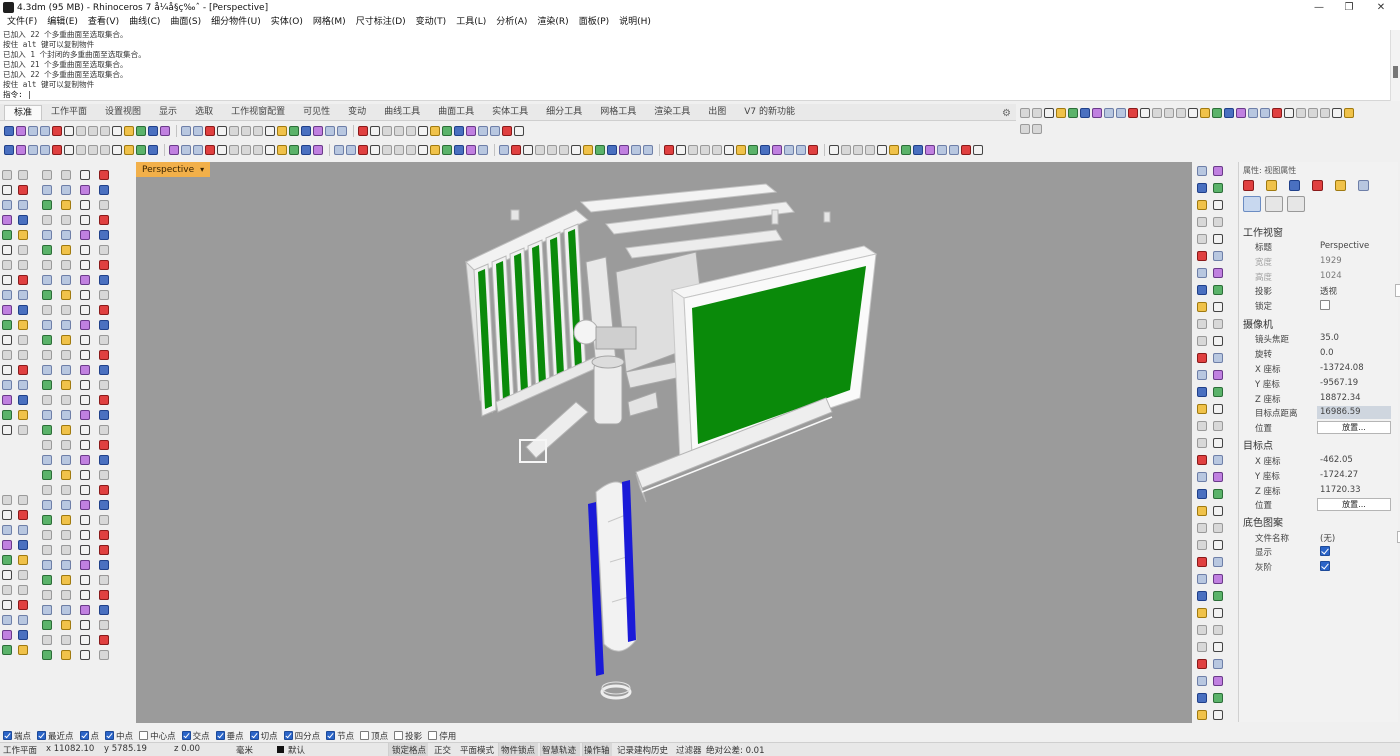  Describe the element at coordinates (119, 736) in the screenshot. I see `osnap-item: 中点` at that location.